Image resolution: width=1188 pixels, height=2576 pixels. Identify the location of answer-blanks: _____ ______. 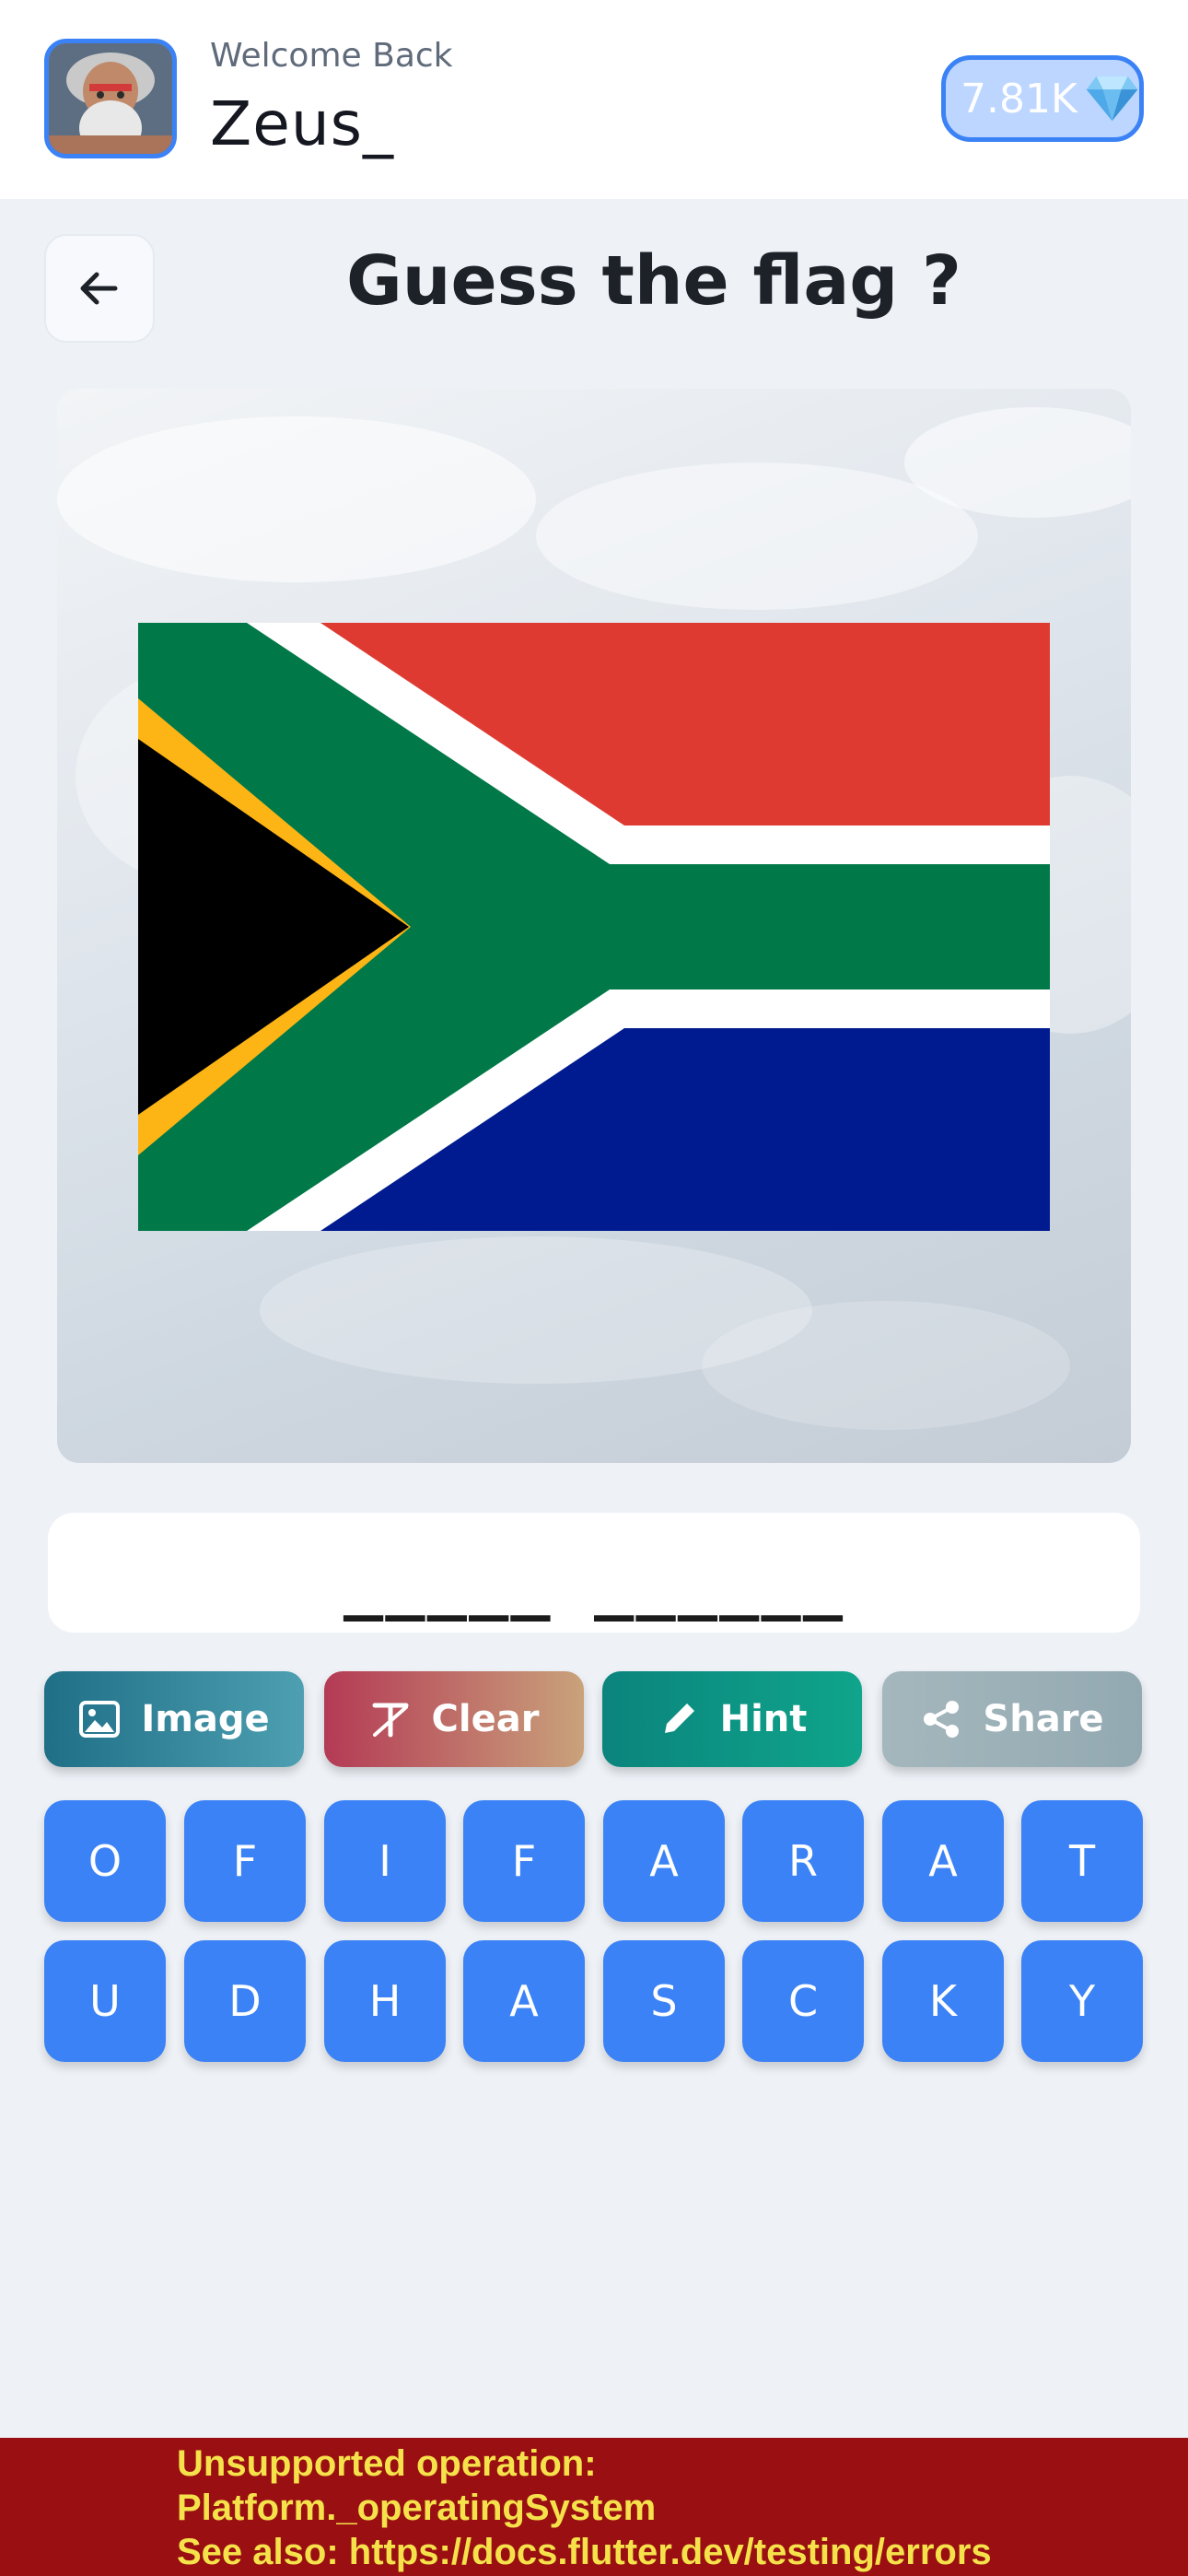
(594, 1583).